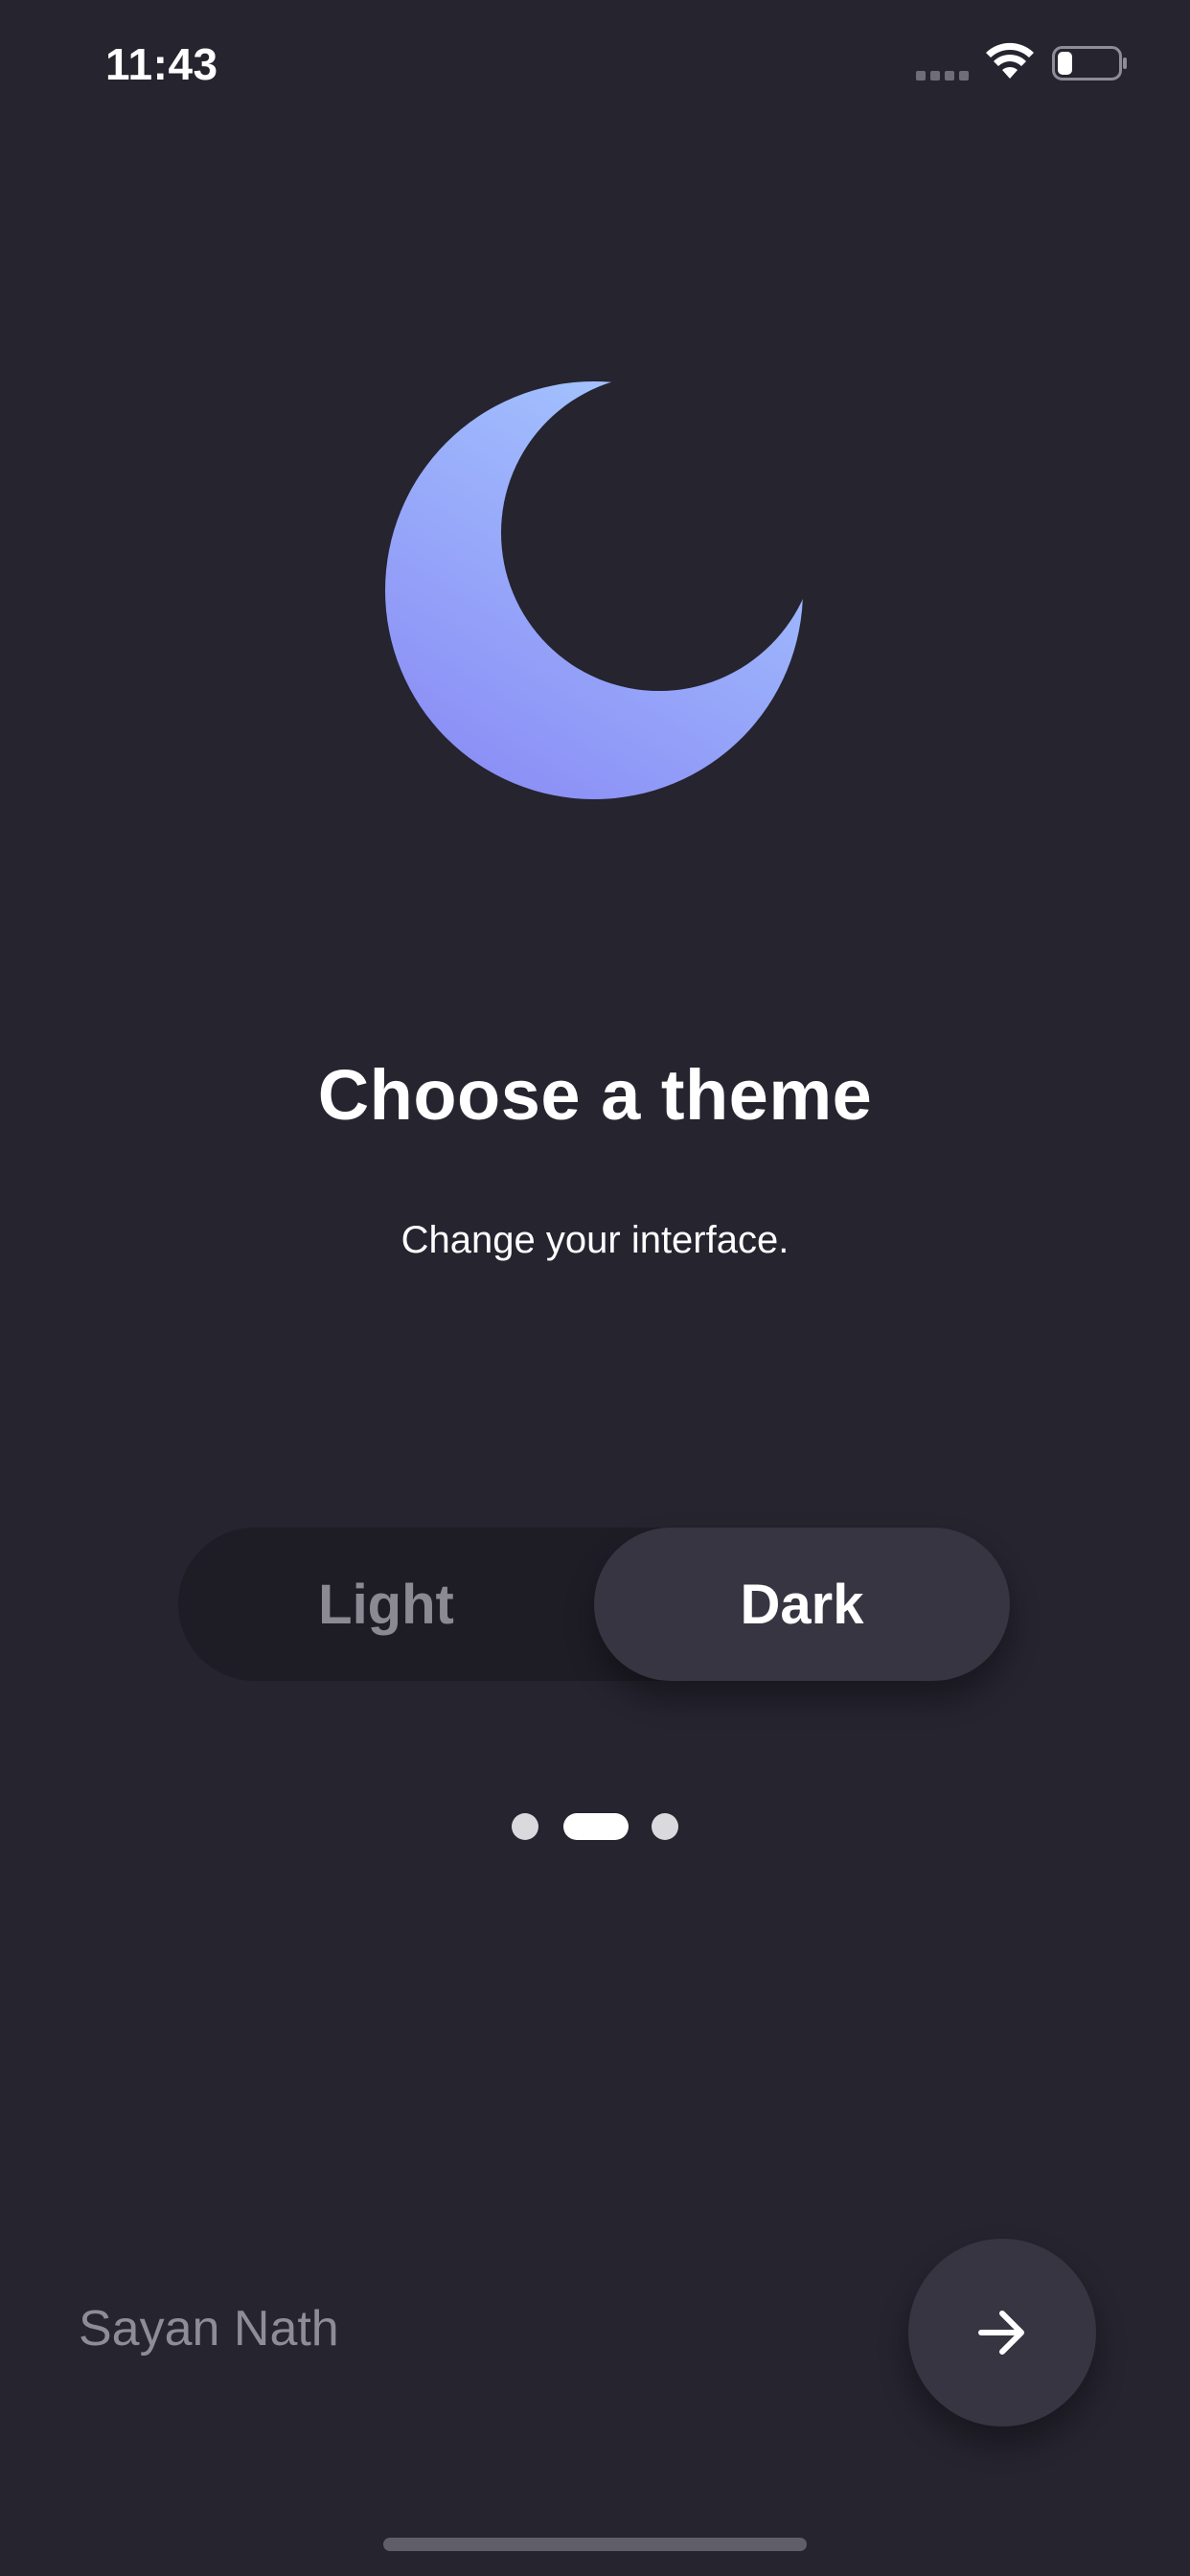 The image size is (1190, 2576). What do you see at coordinates (594, 590) in the screenshot?
I see `moon-icon` at bounding box center [594, 590].